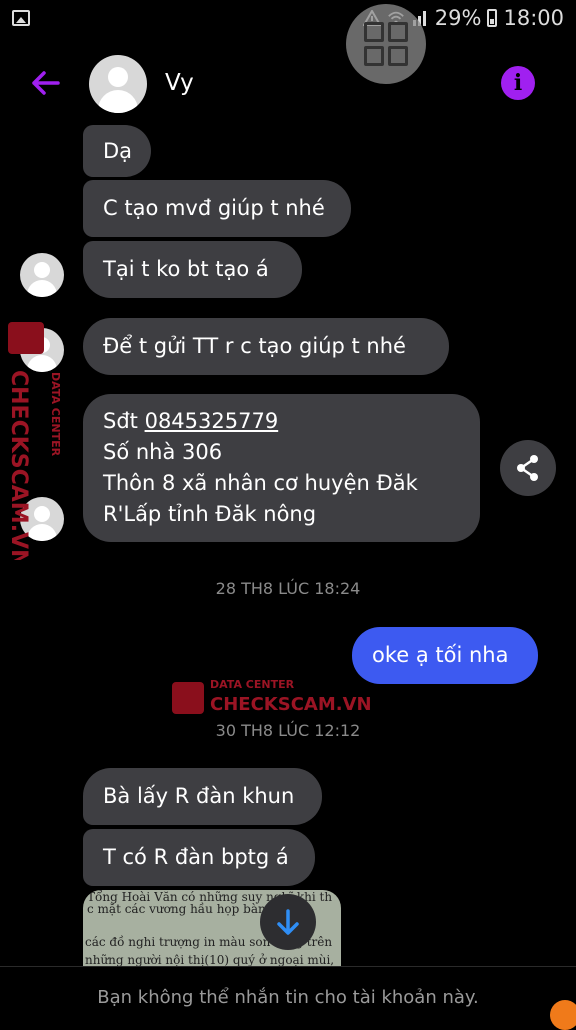 Image resolution: width=576 pixels, height=1030 pixels. I want to click on message-line: Số nhà 306, so click(163, 452).